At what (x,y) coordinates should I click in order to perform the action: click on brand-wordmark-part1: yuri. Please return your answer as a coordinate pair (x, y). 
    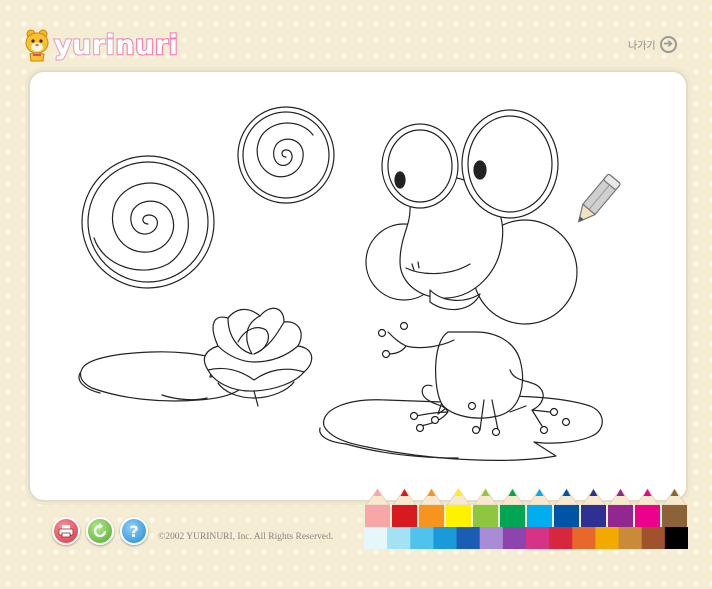
    Looking at the image, I should click on (84, 45).